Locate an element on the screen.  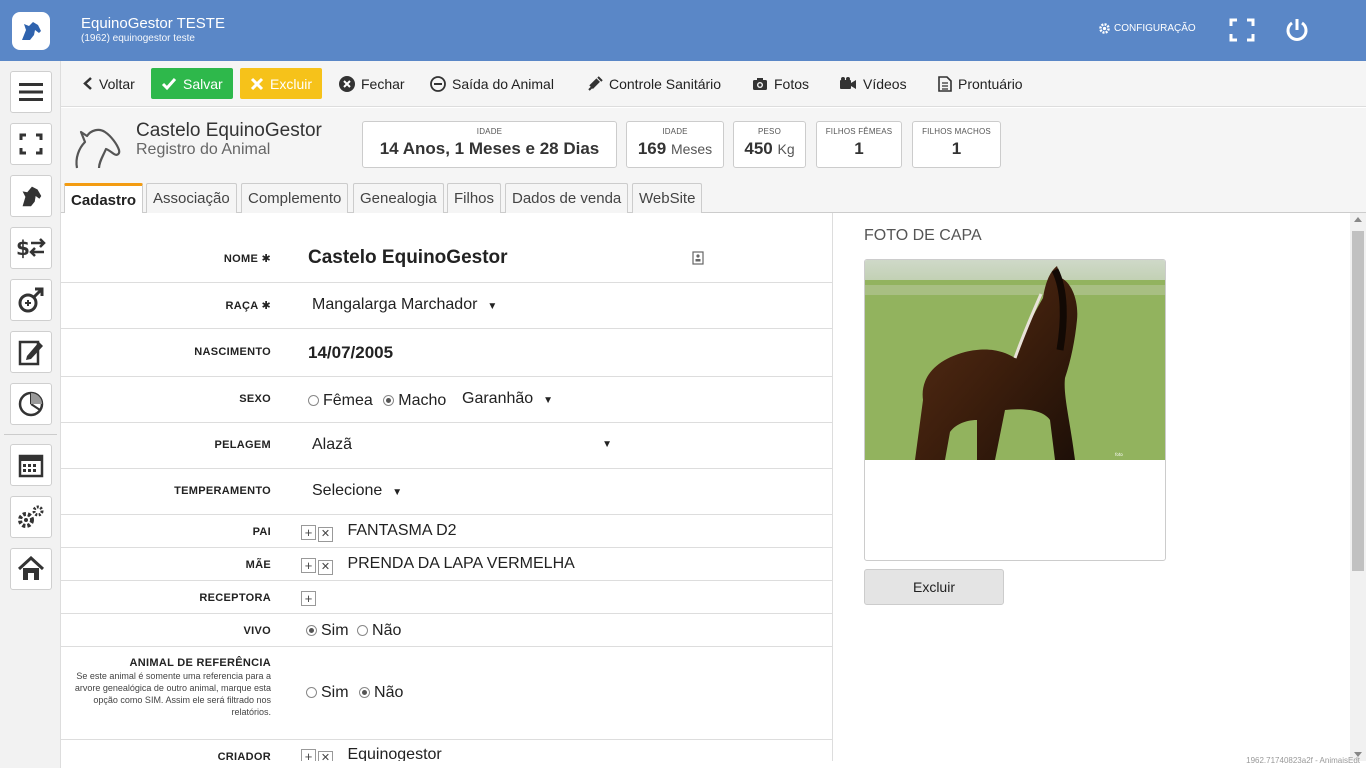
prontuario-label: Prontuário is located at coordinates (990, 83).